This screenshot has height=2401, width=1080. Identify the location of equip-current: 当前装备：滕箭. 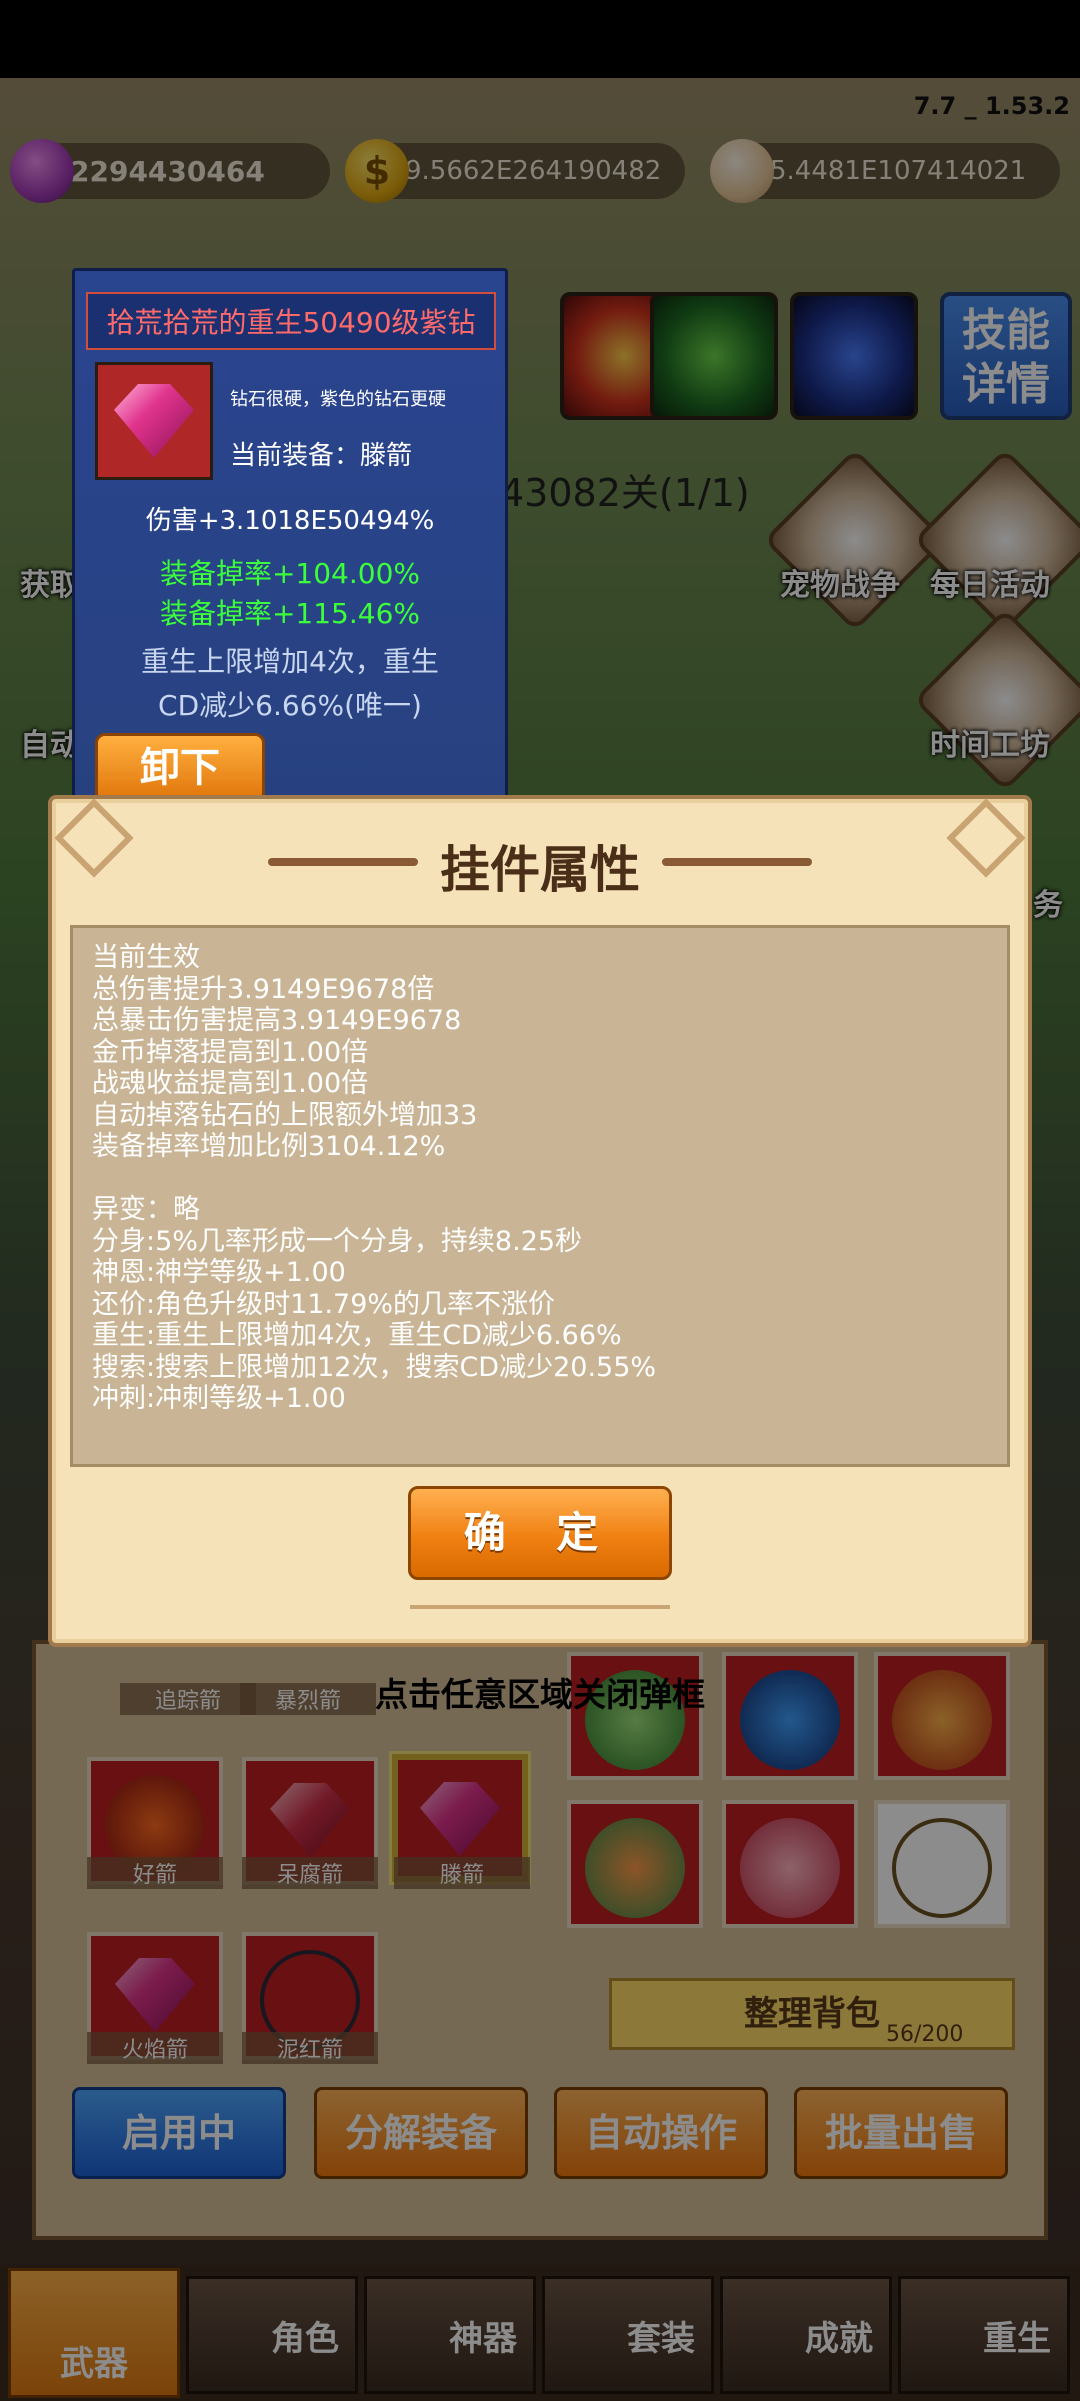
(321, 456).